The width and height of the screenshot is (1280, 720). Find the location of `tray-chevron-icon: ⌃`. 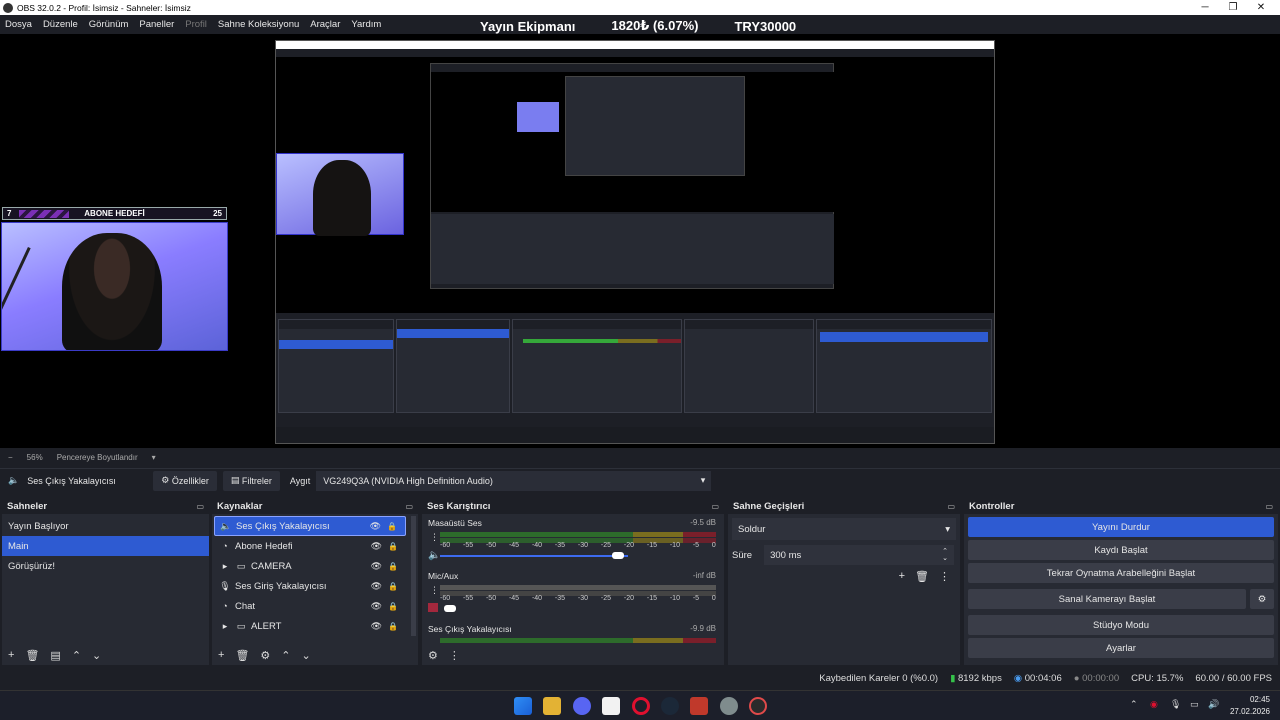

tray-chevron-icon: ⌃ is located at coordinates (1134, 704).